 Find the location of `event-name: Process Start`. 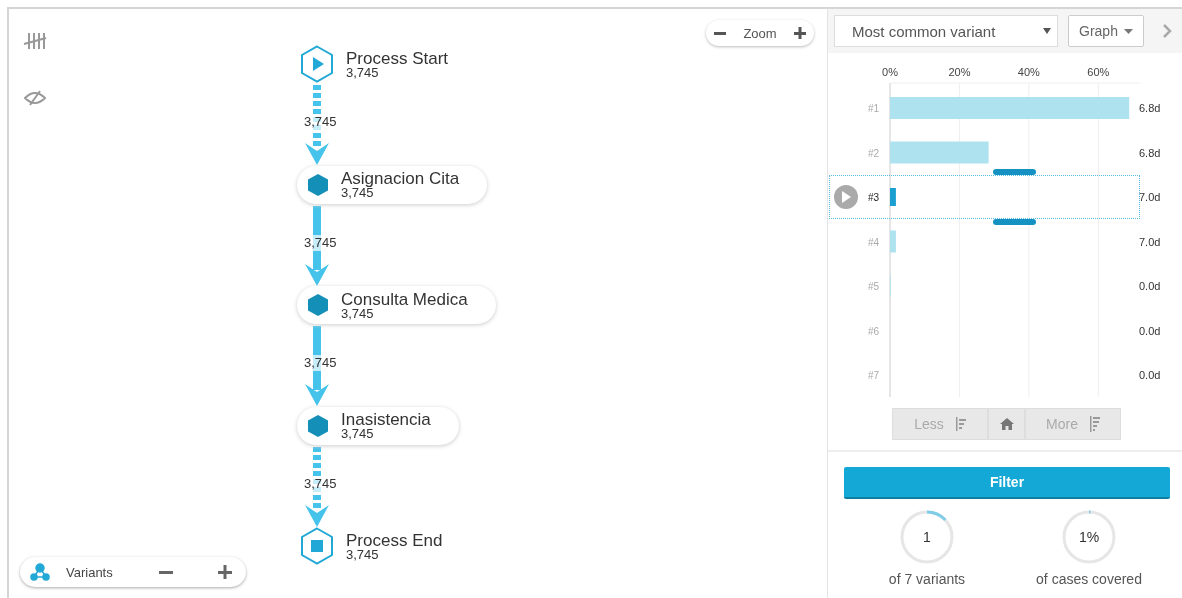

event-name: Process Start is located at coordinates (397, 58).